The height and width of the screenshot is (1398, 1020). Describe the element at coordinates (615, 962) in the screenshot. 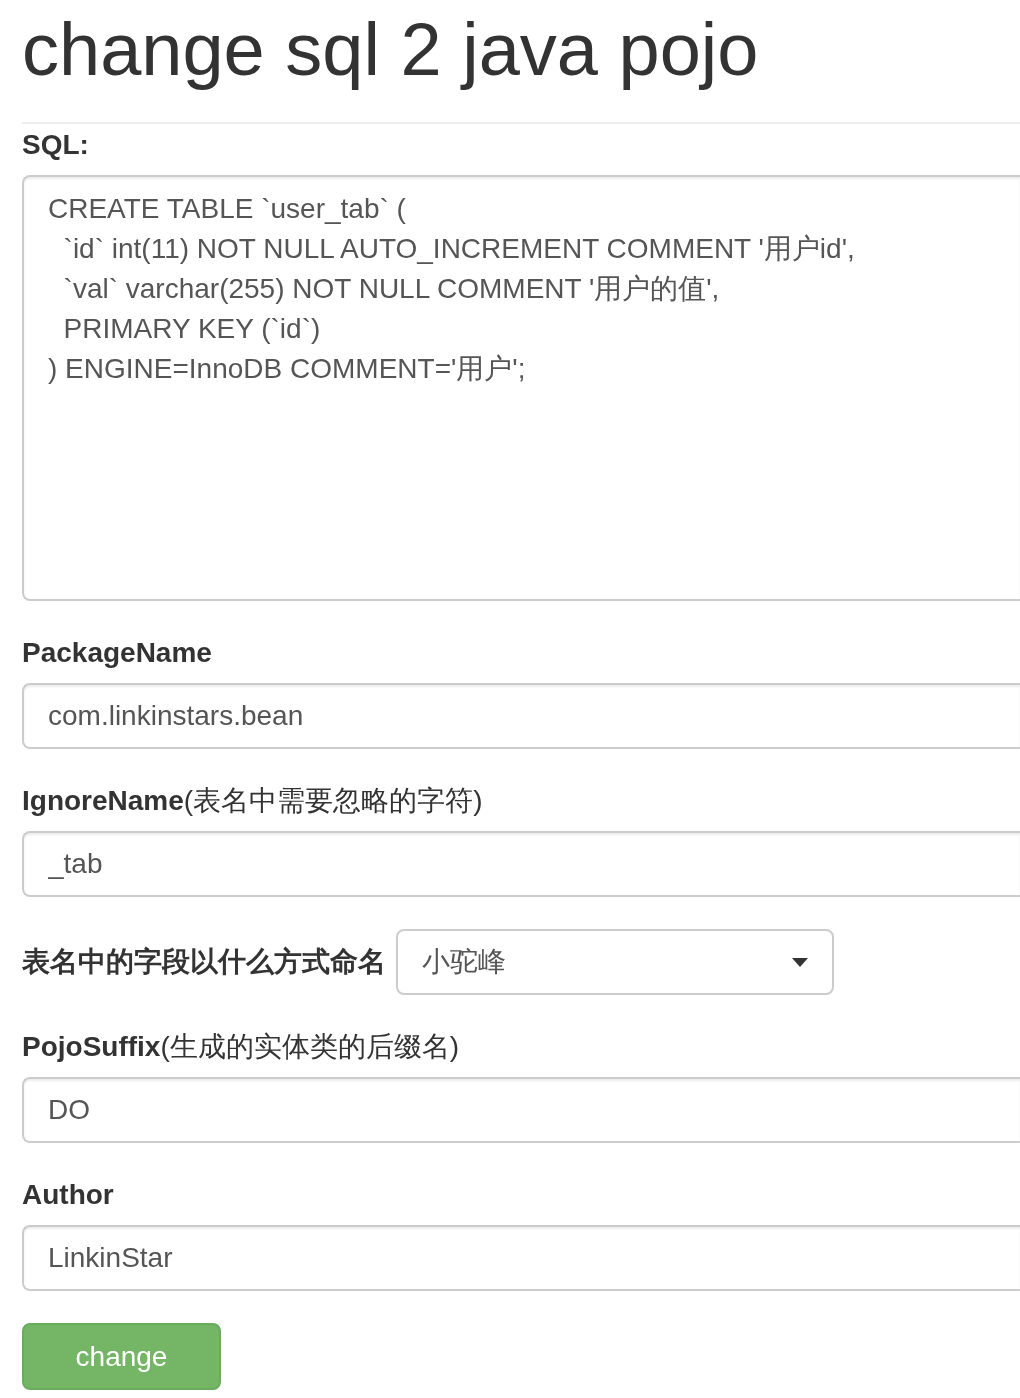

I see `dropdown-select: 小驼峰` at that location.